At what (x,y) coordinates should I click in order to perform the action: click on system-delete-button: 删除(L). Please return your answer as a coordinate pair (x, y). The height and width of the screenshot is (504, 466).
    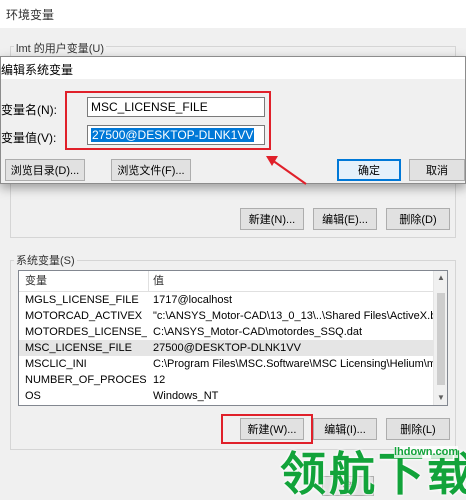
    Looking at the image, I should click on (418, 429).